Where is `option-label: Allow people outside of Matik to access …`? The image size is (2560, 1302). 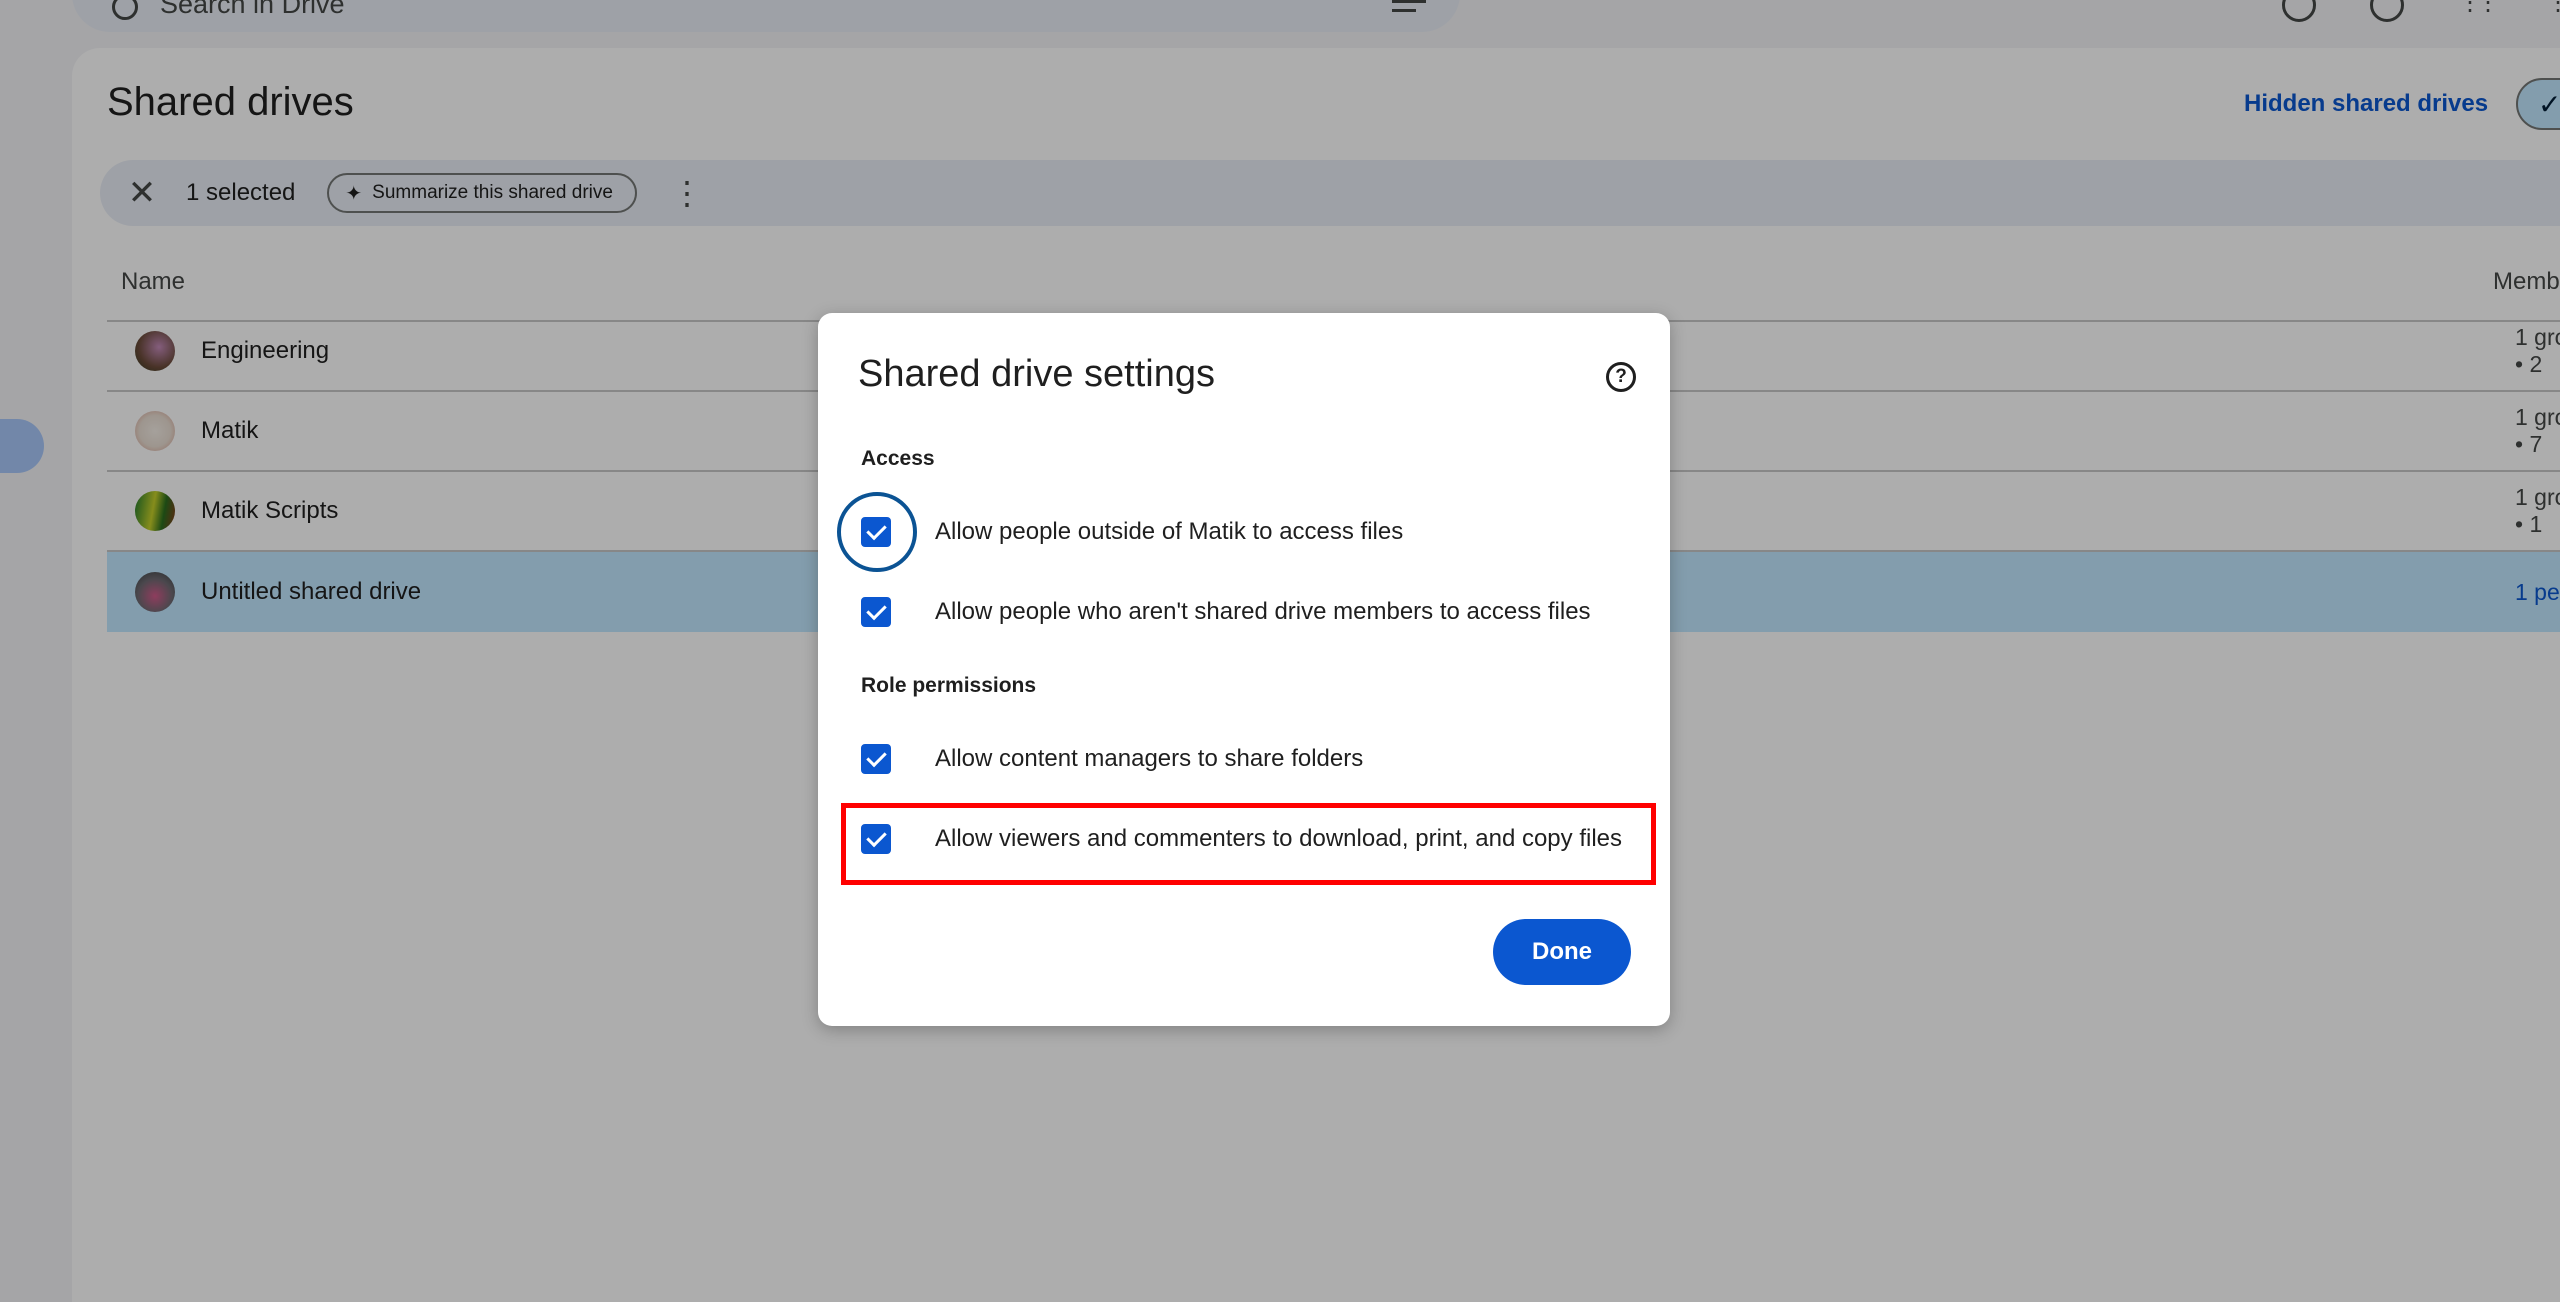
option-label: Allow people outside of Matik to access … is located at coordinates (1169, 531).